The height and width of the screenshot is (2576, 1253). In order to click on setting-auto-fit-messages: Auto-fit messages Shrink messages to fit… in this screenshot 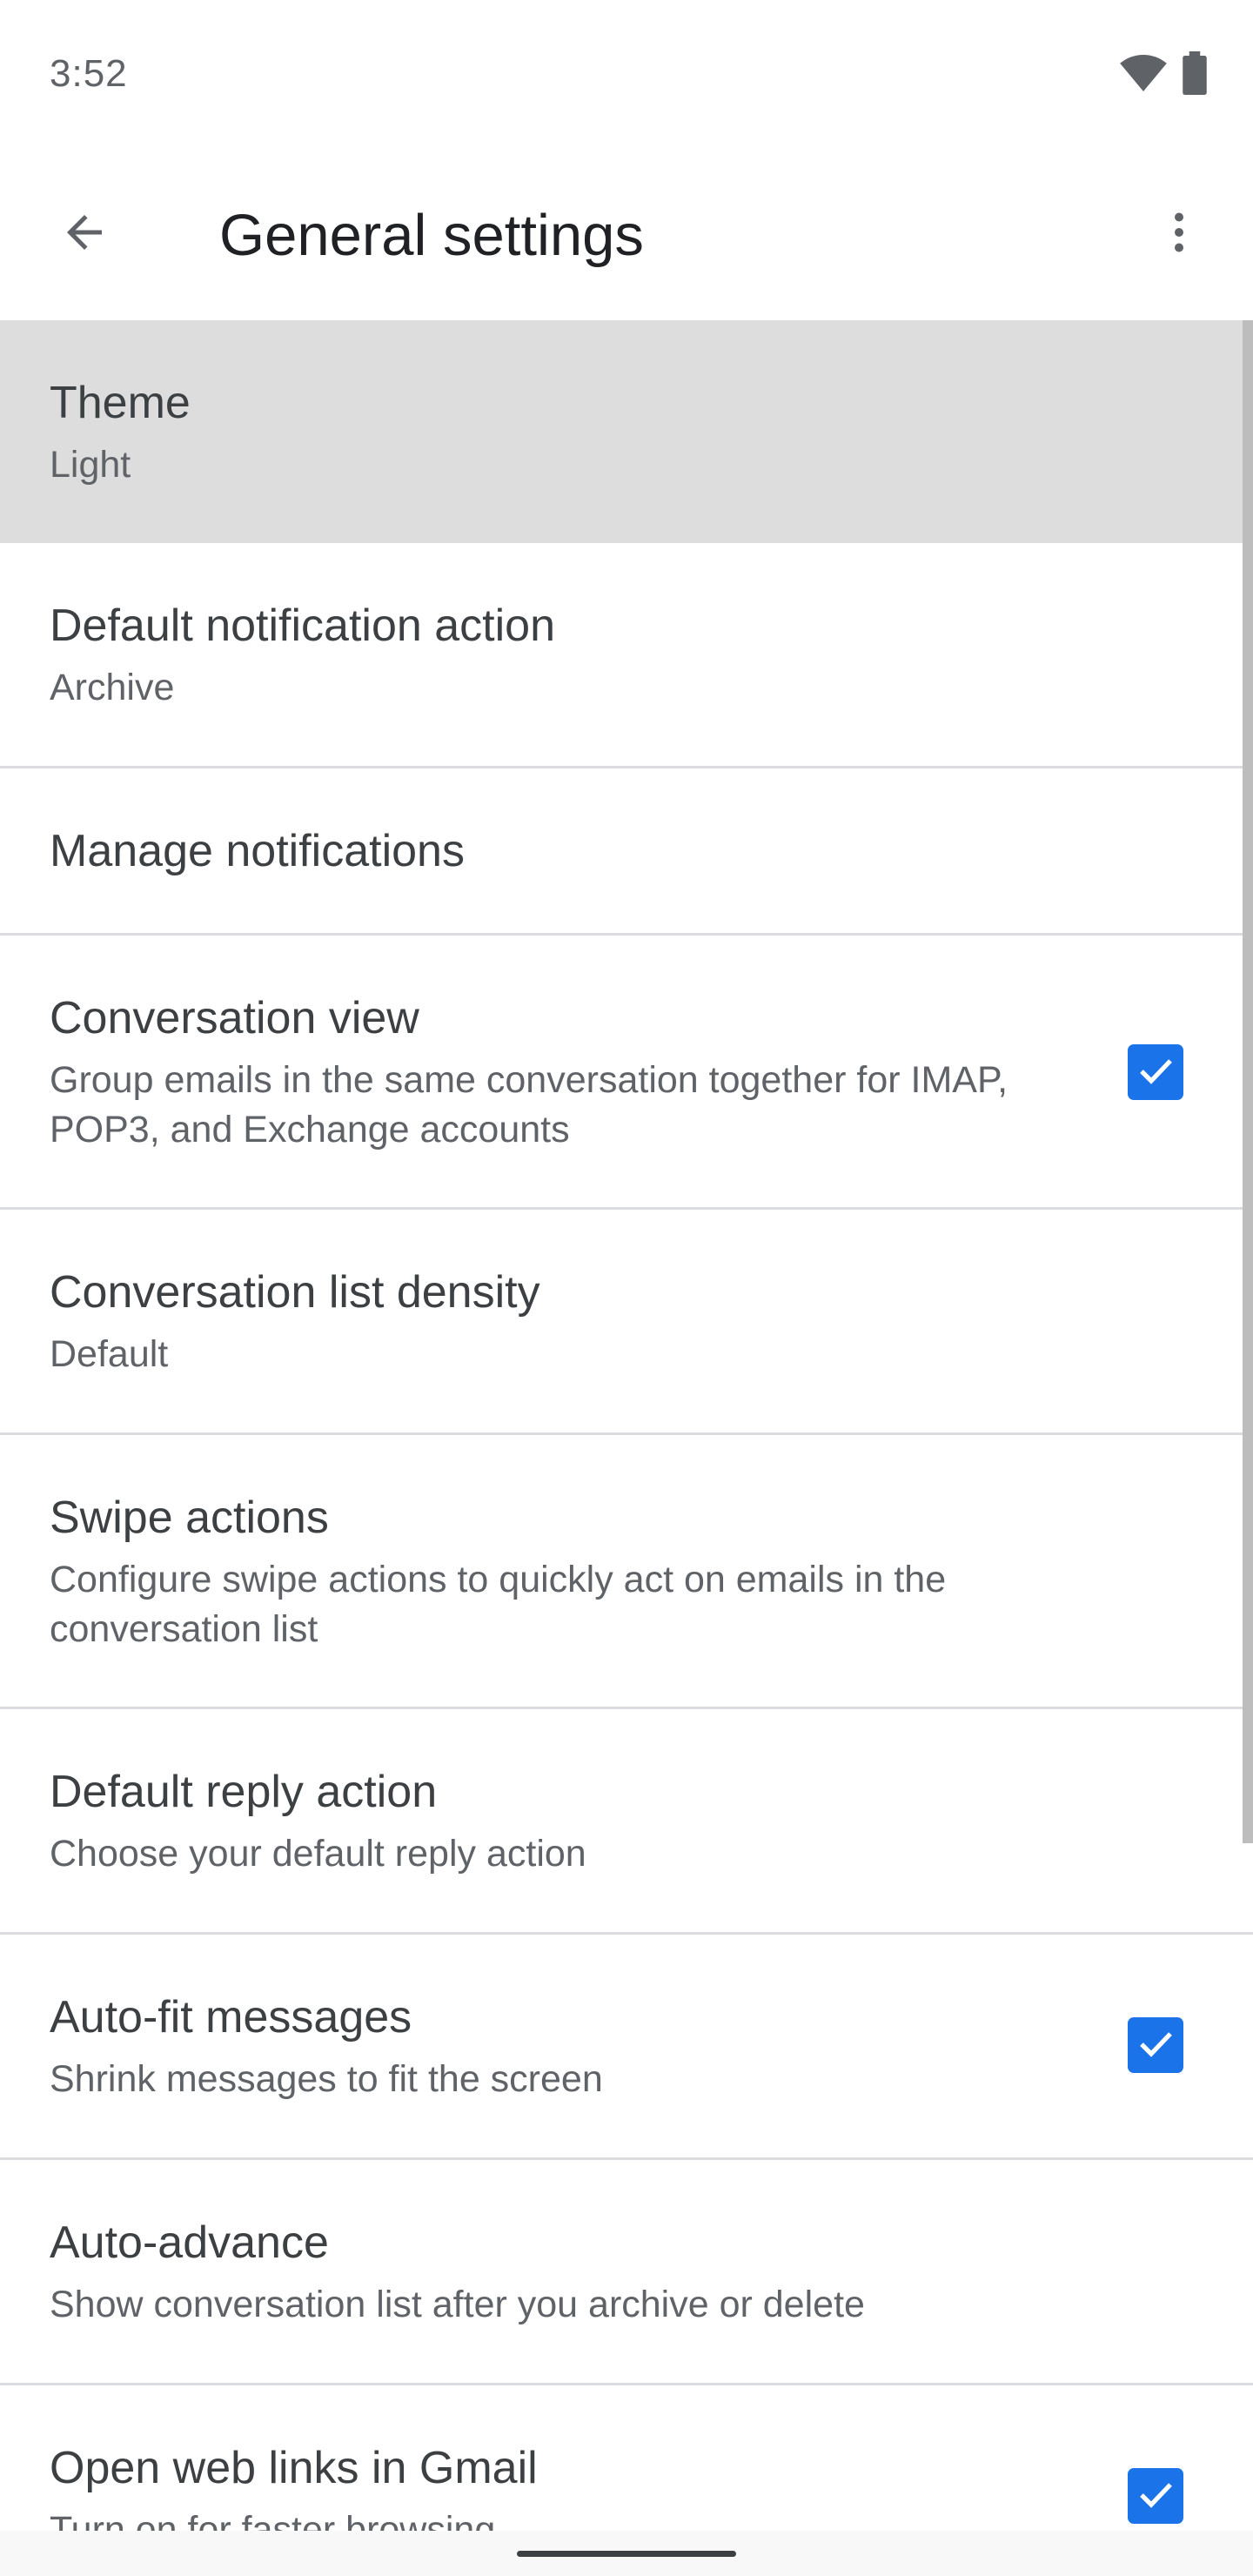, I will do `click(626, 2048)`.